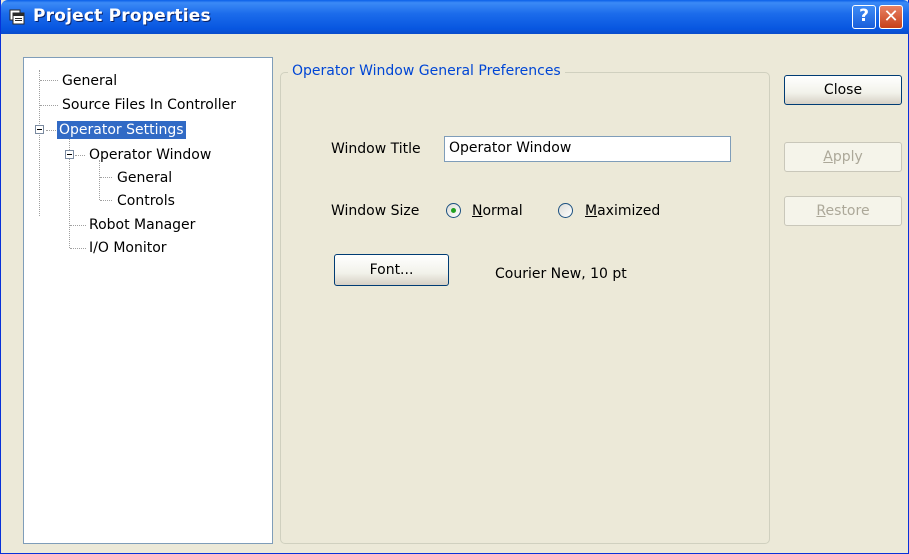 This screenshot has height=554, width=909. What do you see at coordinates (847, 211) in the screenshot?
I see `label-rest: estore` at bounding box center [847, 211].